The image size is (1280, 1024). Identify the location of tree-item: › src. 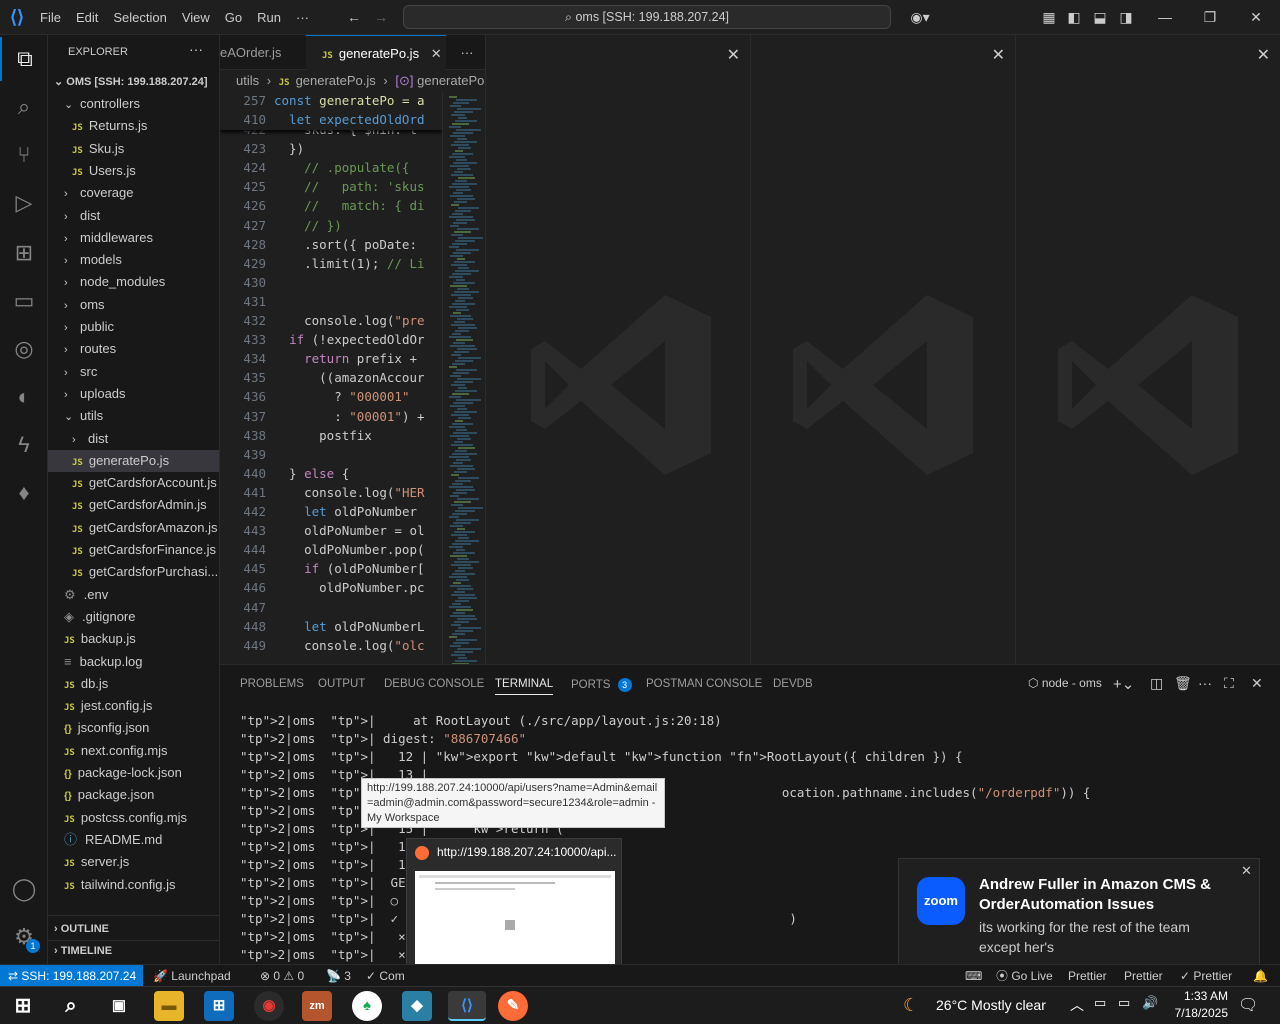
(133, 372).